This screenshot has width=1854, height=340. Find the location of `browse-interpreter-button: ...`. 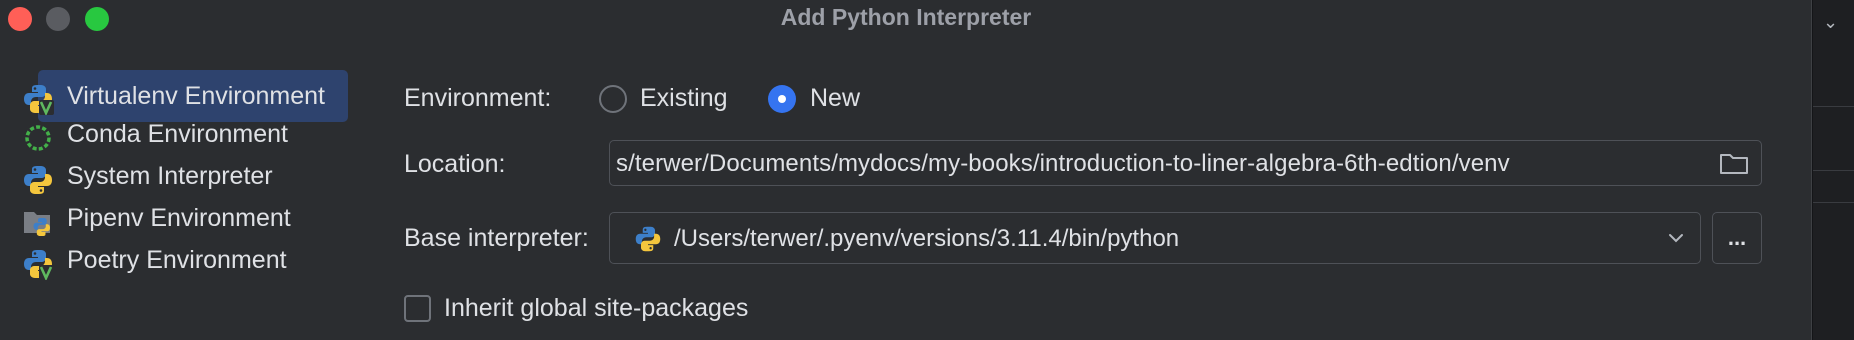

browse-interpreter-button: ... is located at coordinates (1737, 238).